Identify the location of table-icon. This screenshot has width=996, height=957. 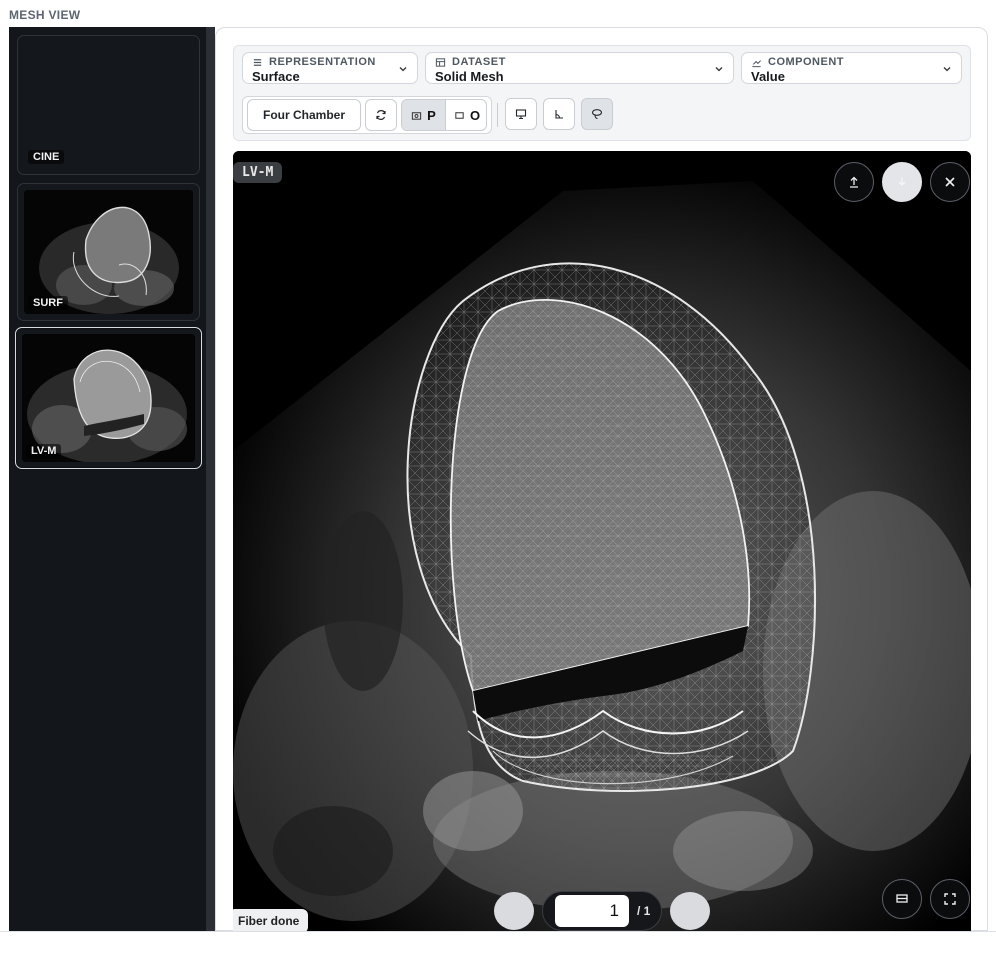
(440, 62).